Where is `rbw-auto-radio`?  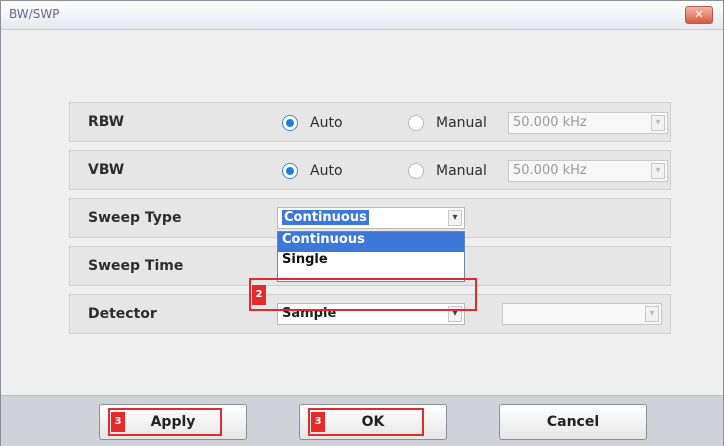
rbw-auto-radio is located at coordinates (290, 123).